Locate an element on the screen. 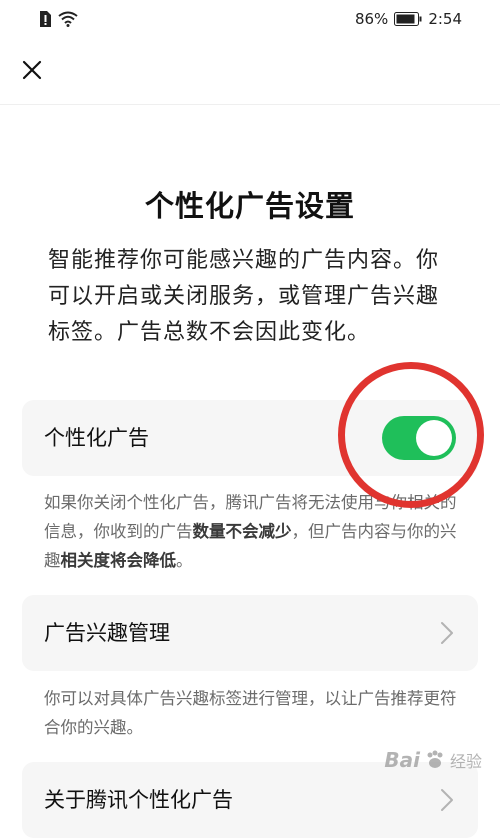  battery-icon is located at coordinates (408, 19).